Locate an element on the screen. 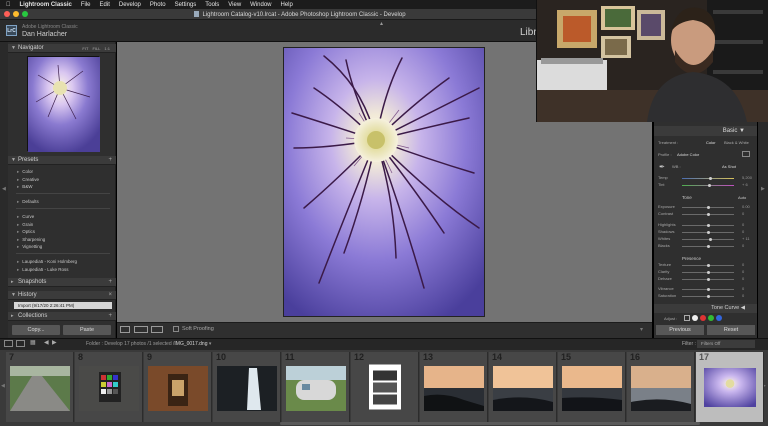 The height and width of the screenshot is (426, 768). clear-history-icon: × is located at coordinates (110, 295).